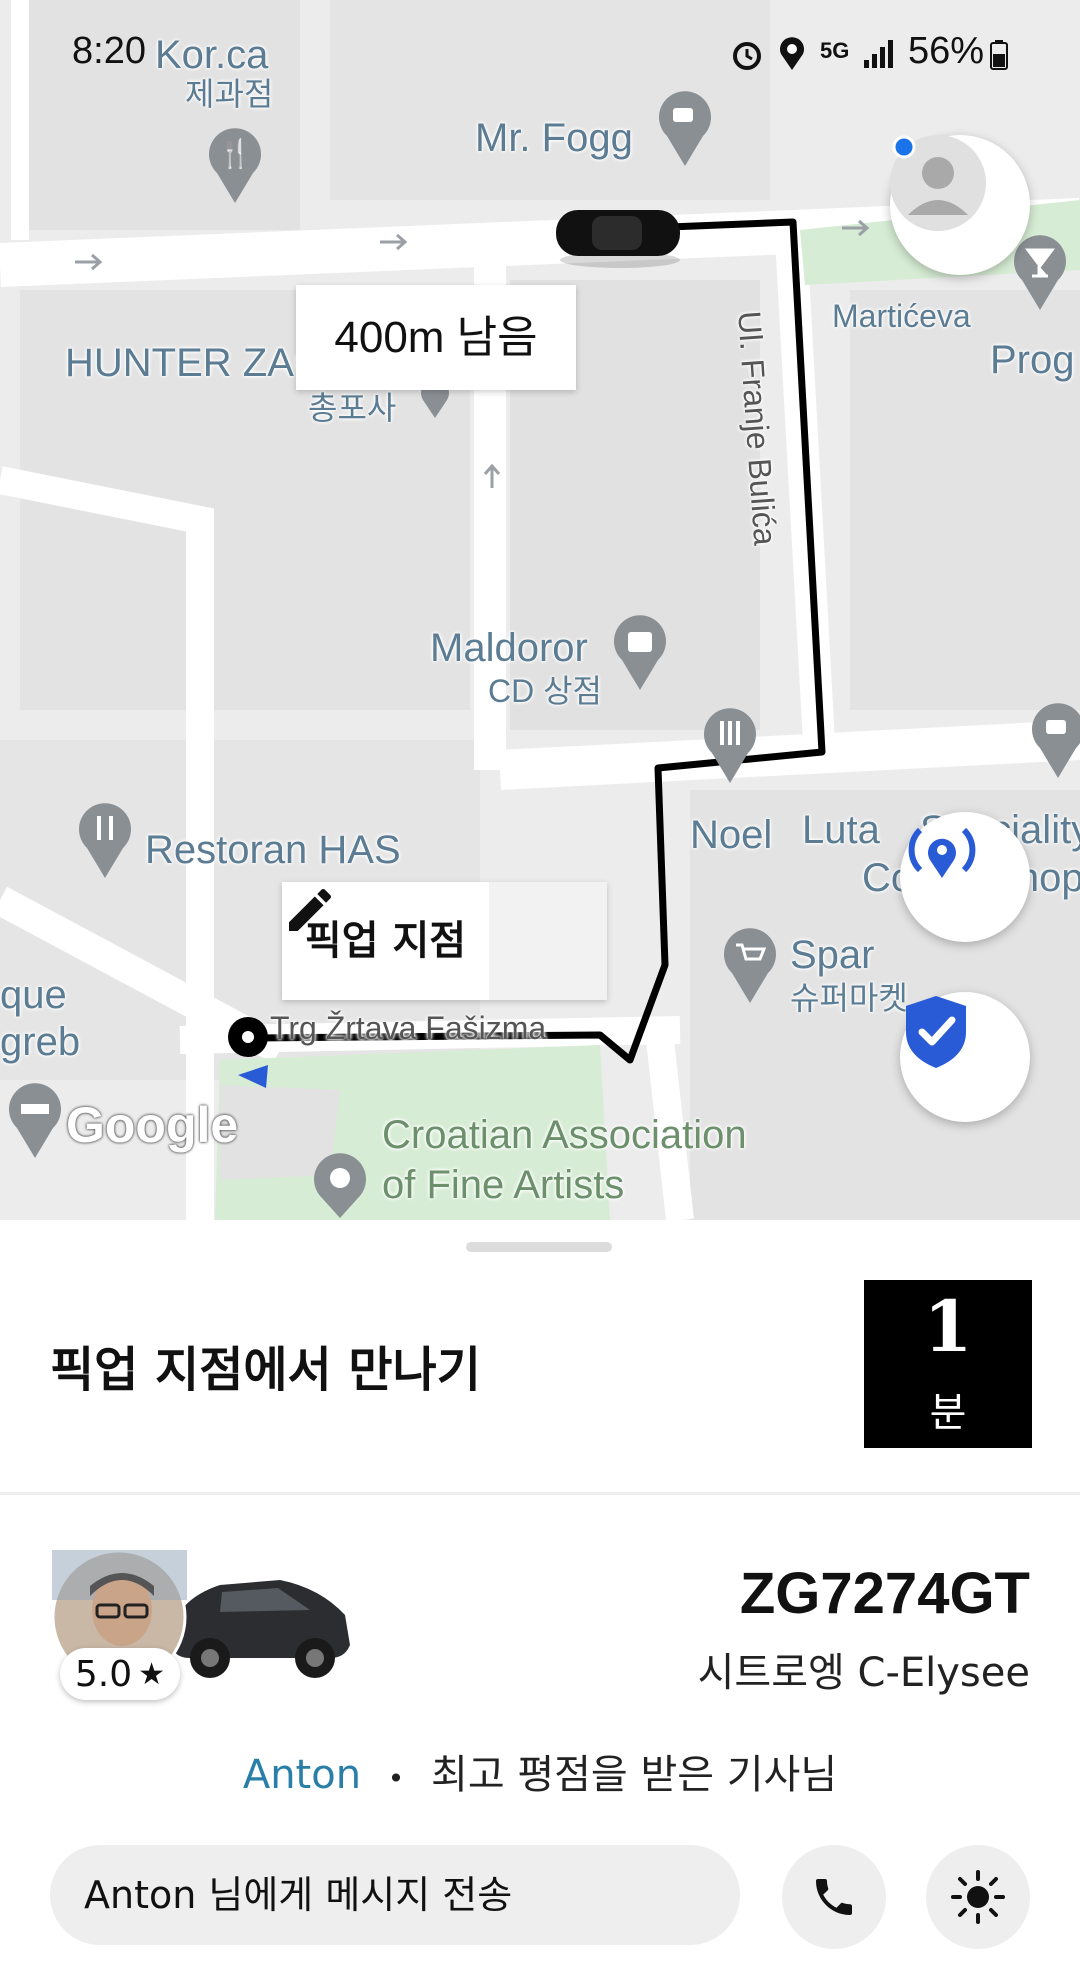  I want to click on cart-icon, so click(750, 965).